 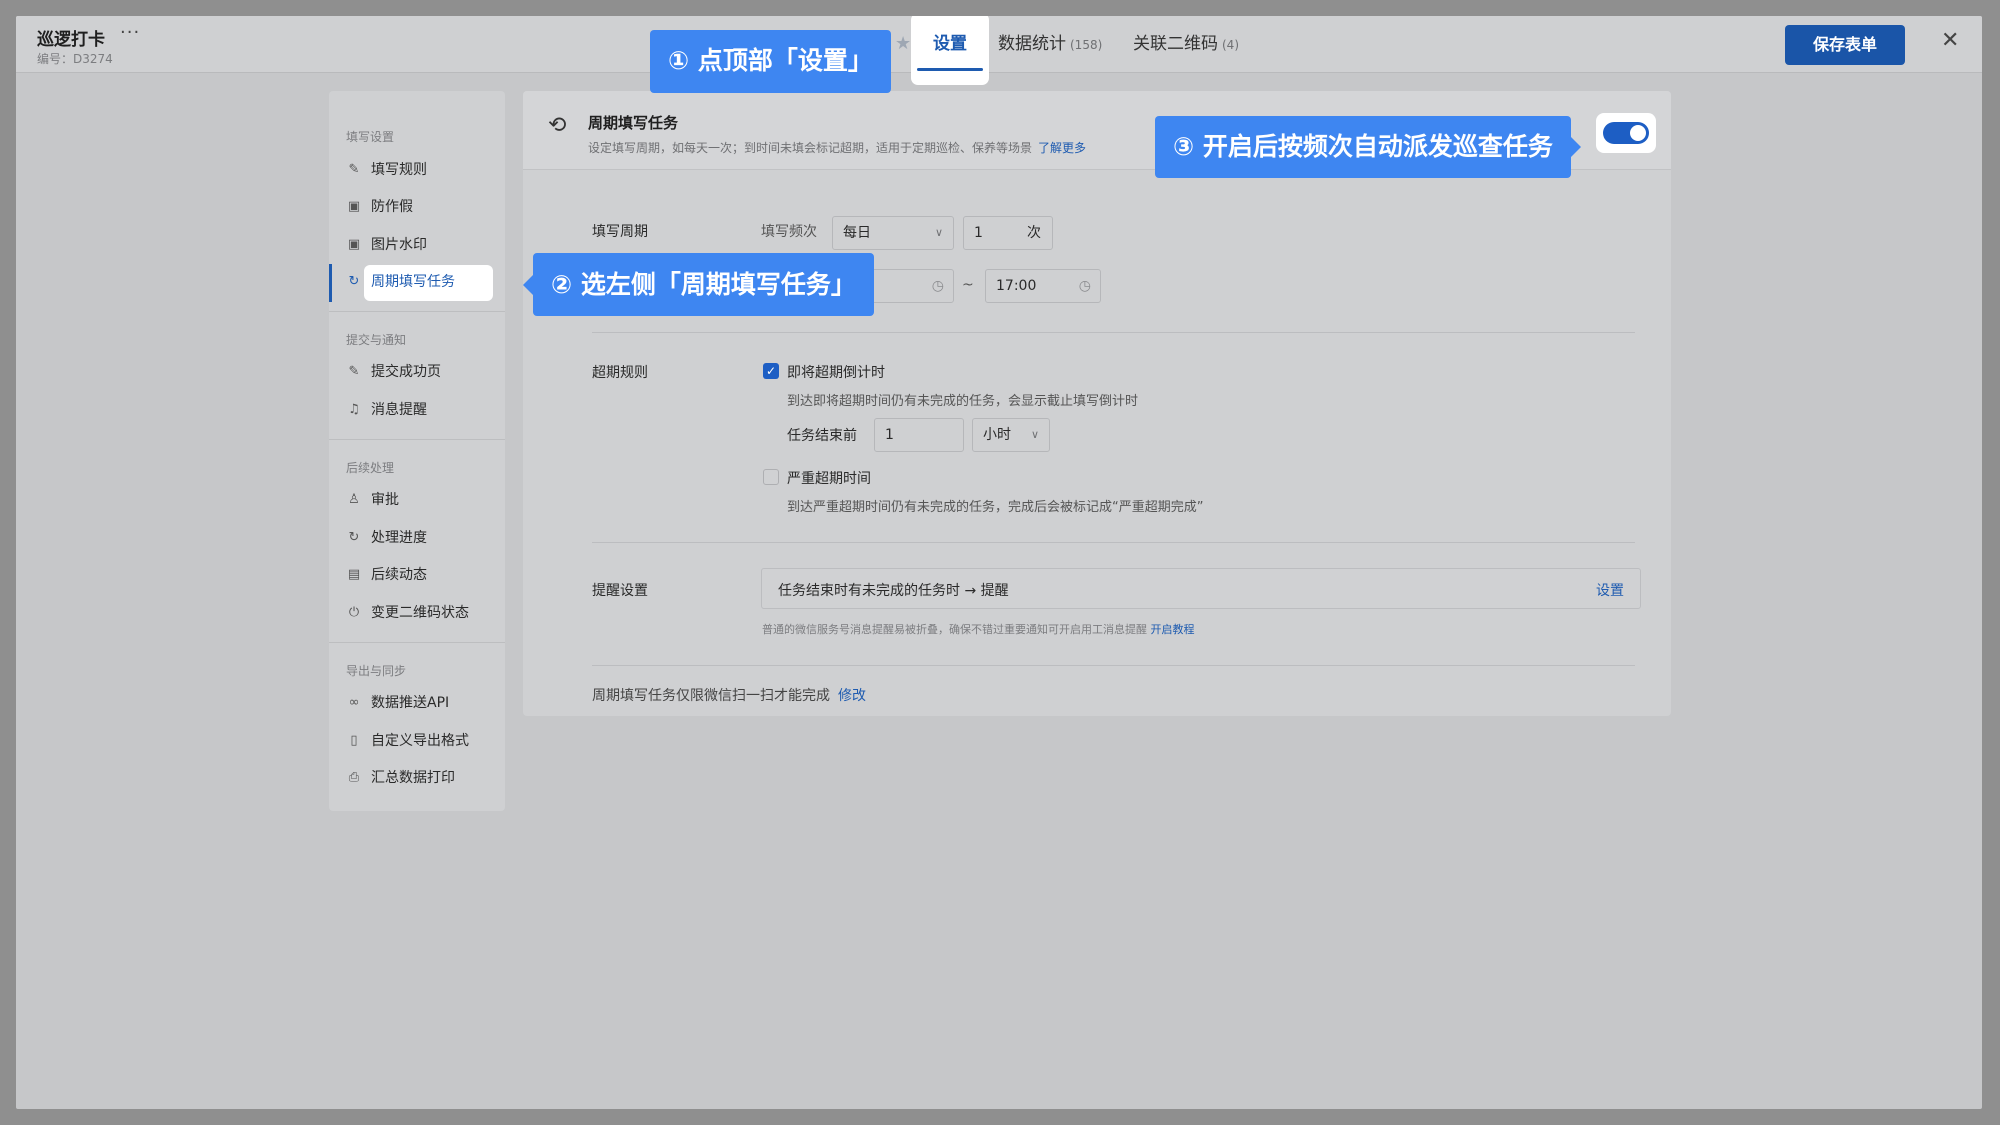 What do you see at coordinates (1086, 45) in the screenshot?
I see `tab-statistics-count: (158)` at bounding box center [1086, 45].